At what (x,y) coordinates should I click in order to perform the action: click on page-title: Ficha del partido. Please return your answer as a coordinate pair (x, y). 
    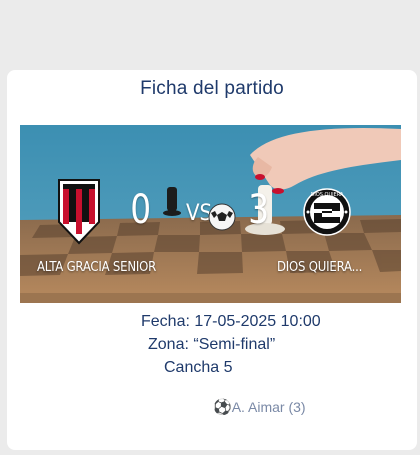
    Looking at the image, I should click on (212, 88).